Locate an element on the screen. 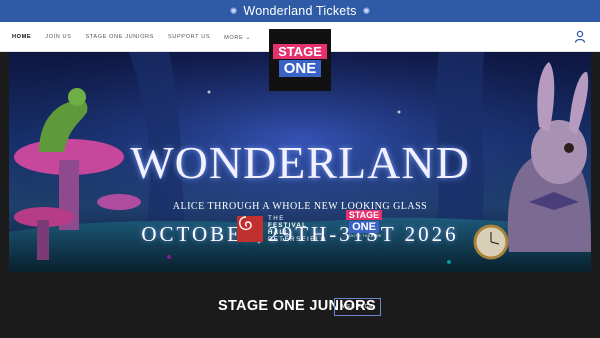  hero-subtitle: ALICE THROUGH A WHOLE NEW LOOKING GLASS is located at coordinates (300, 206).